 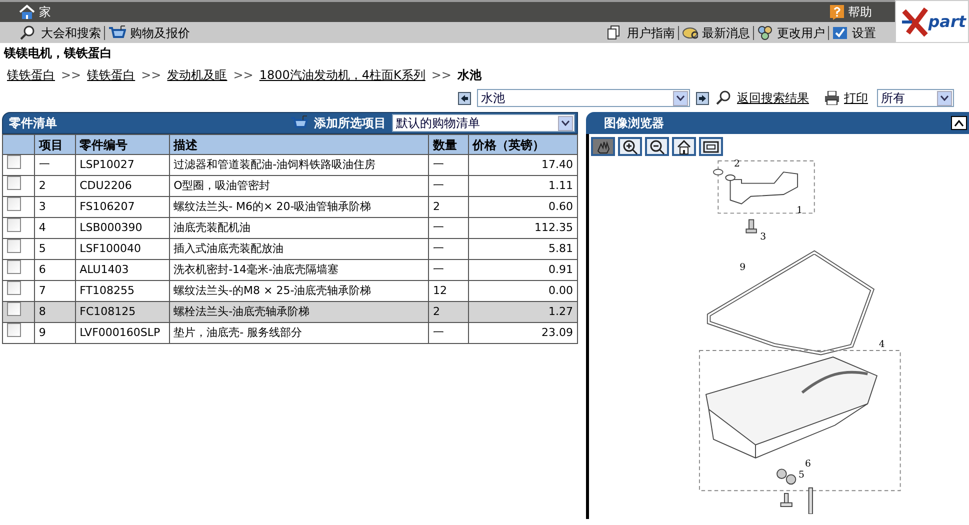 I want to click on page-title: 镁镁电机，镁铁蛋白, so click(x=57, y=53).